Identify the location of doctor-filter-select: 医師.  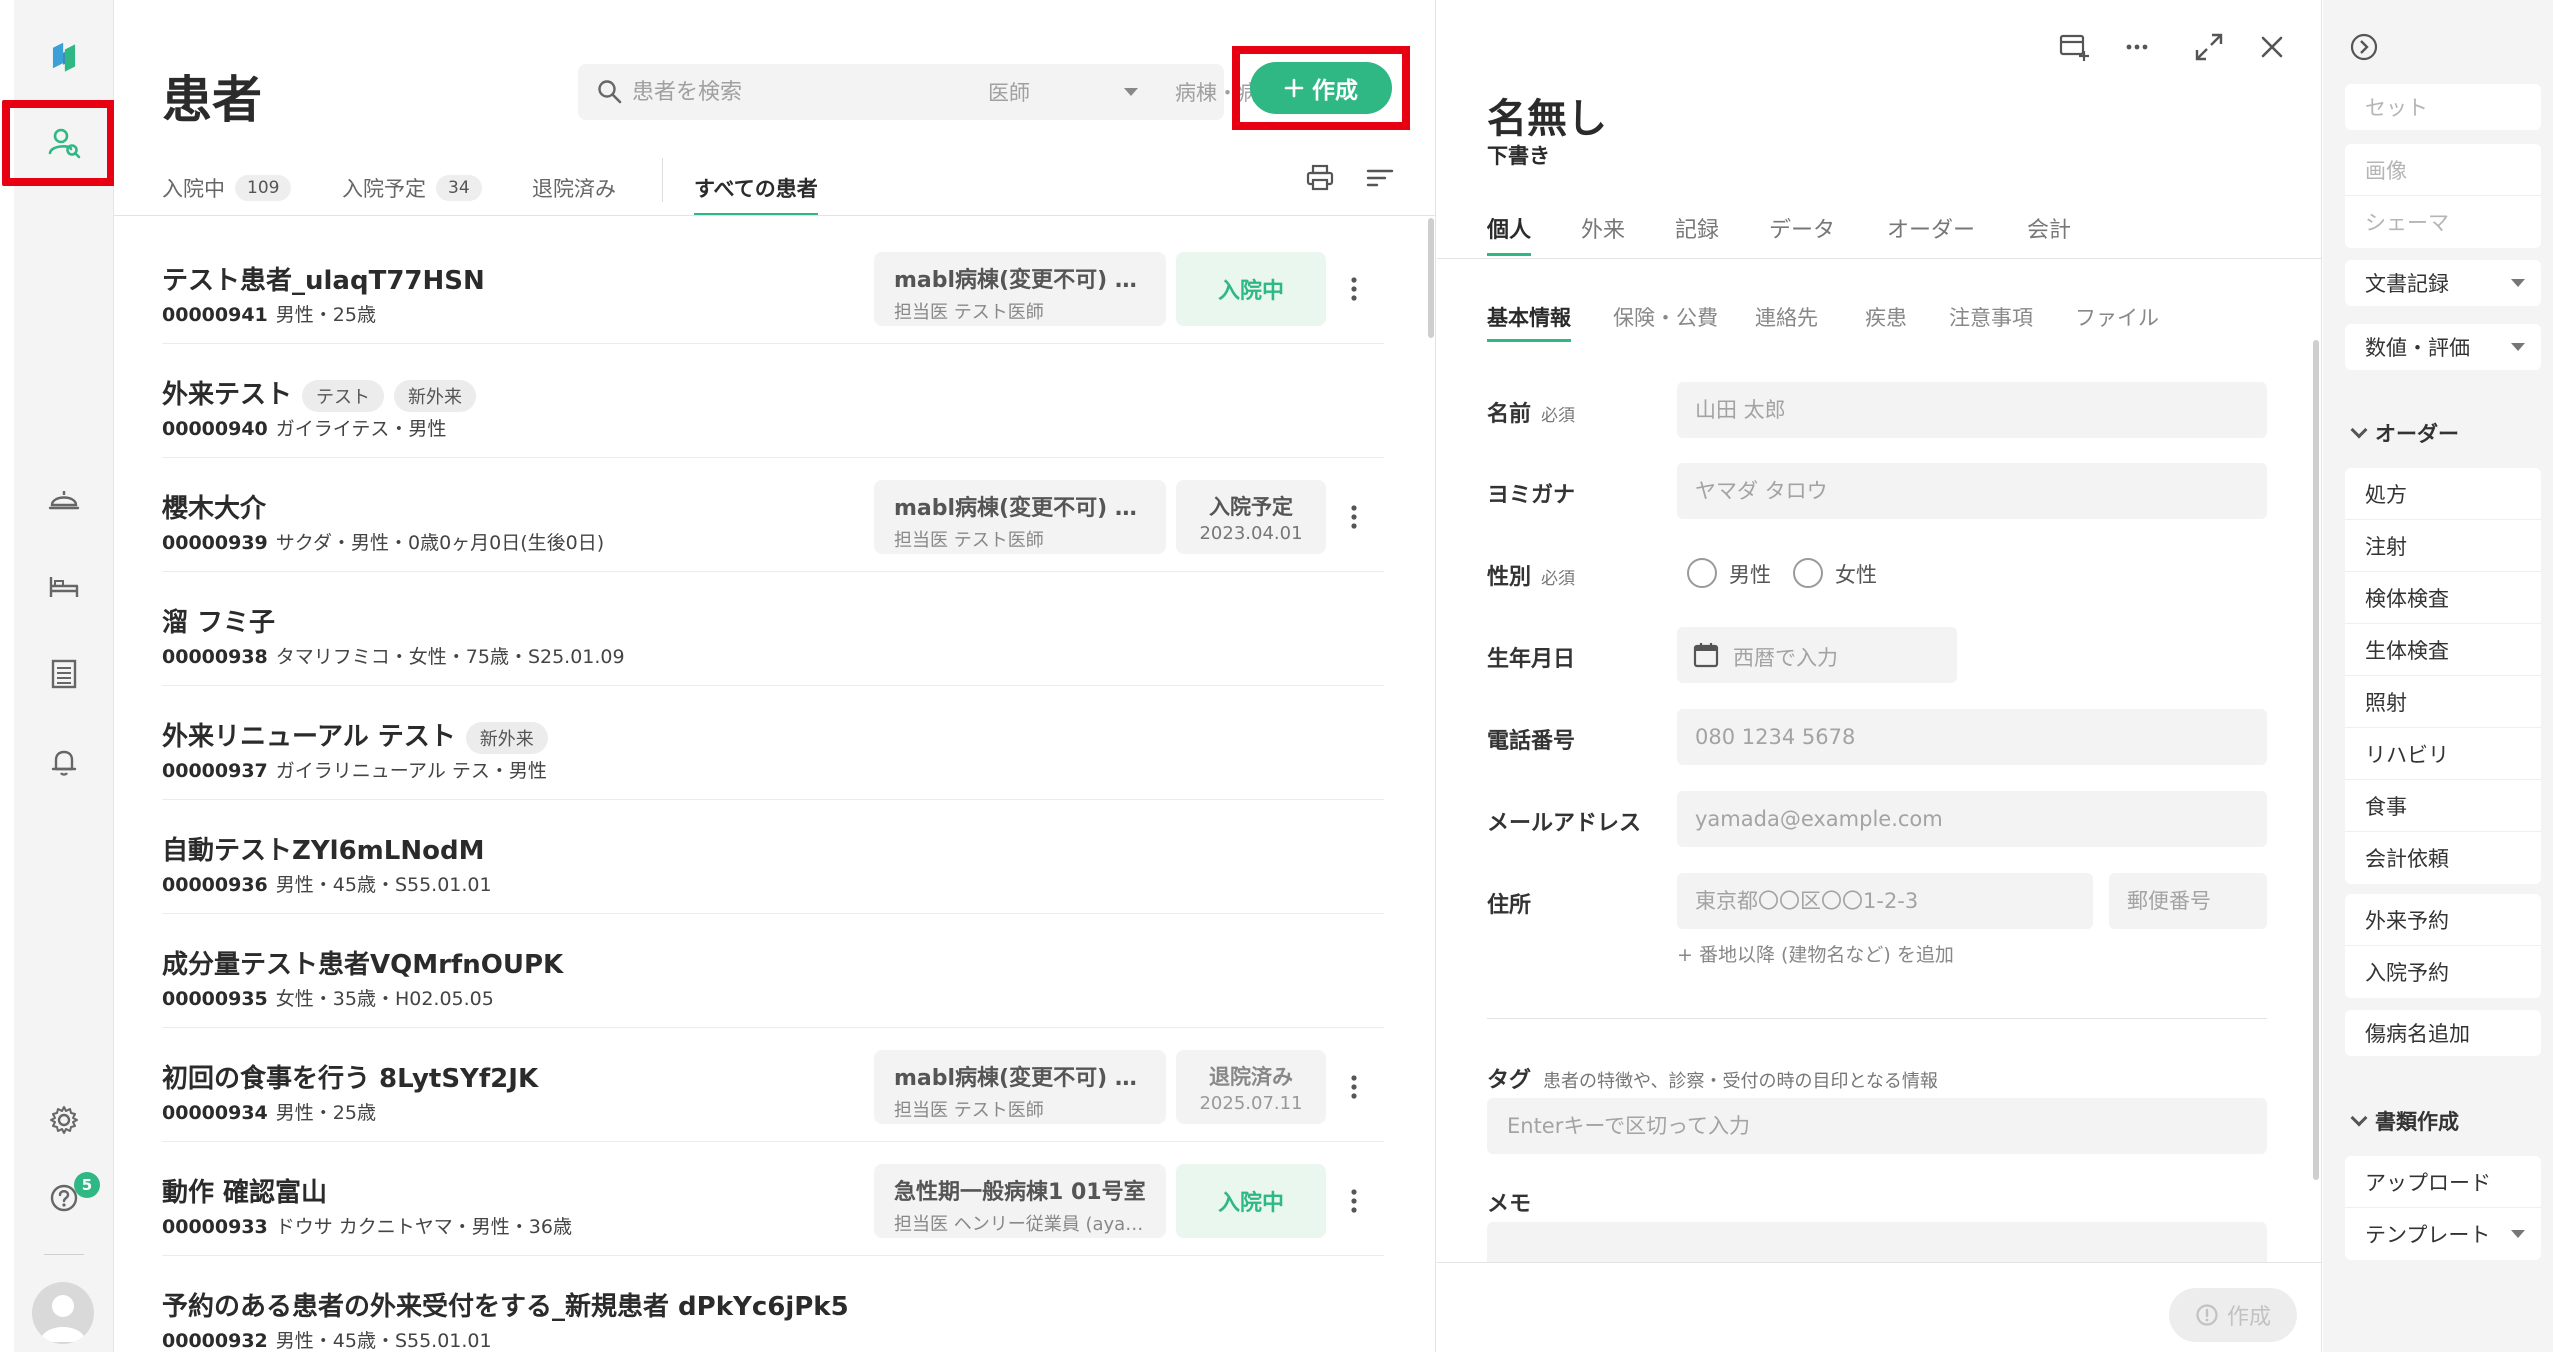
(1063, 92).